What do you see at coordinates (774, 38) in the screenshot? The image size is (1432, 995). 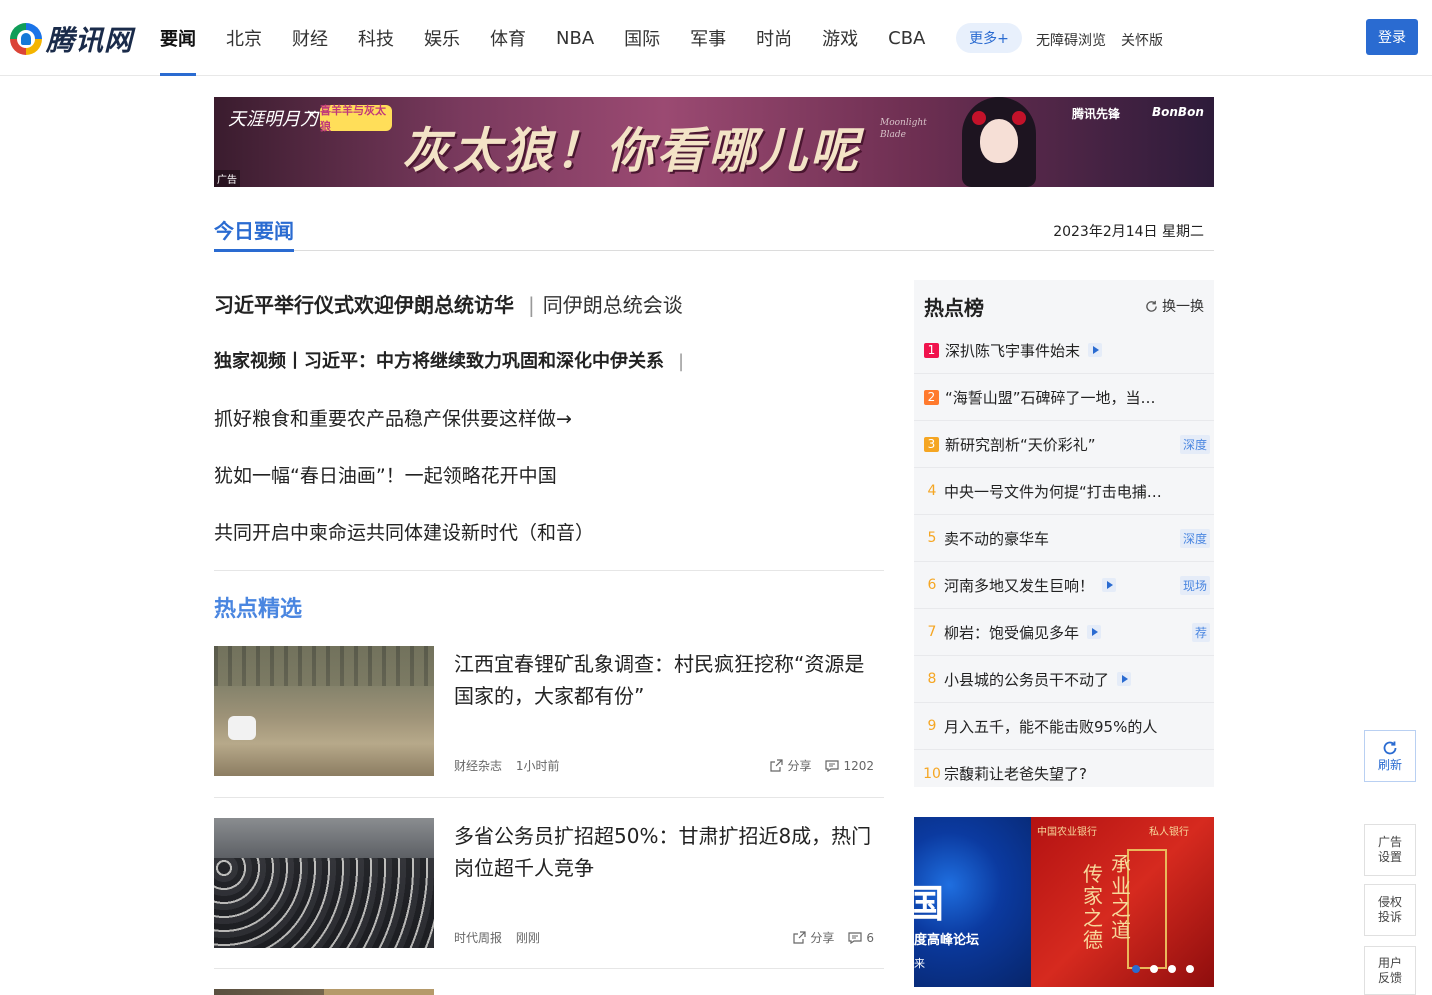 I see `nav-item-fashion: 时尚` at bounding box center [774, 38].